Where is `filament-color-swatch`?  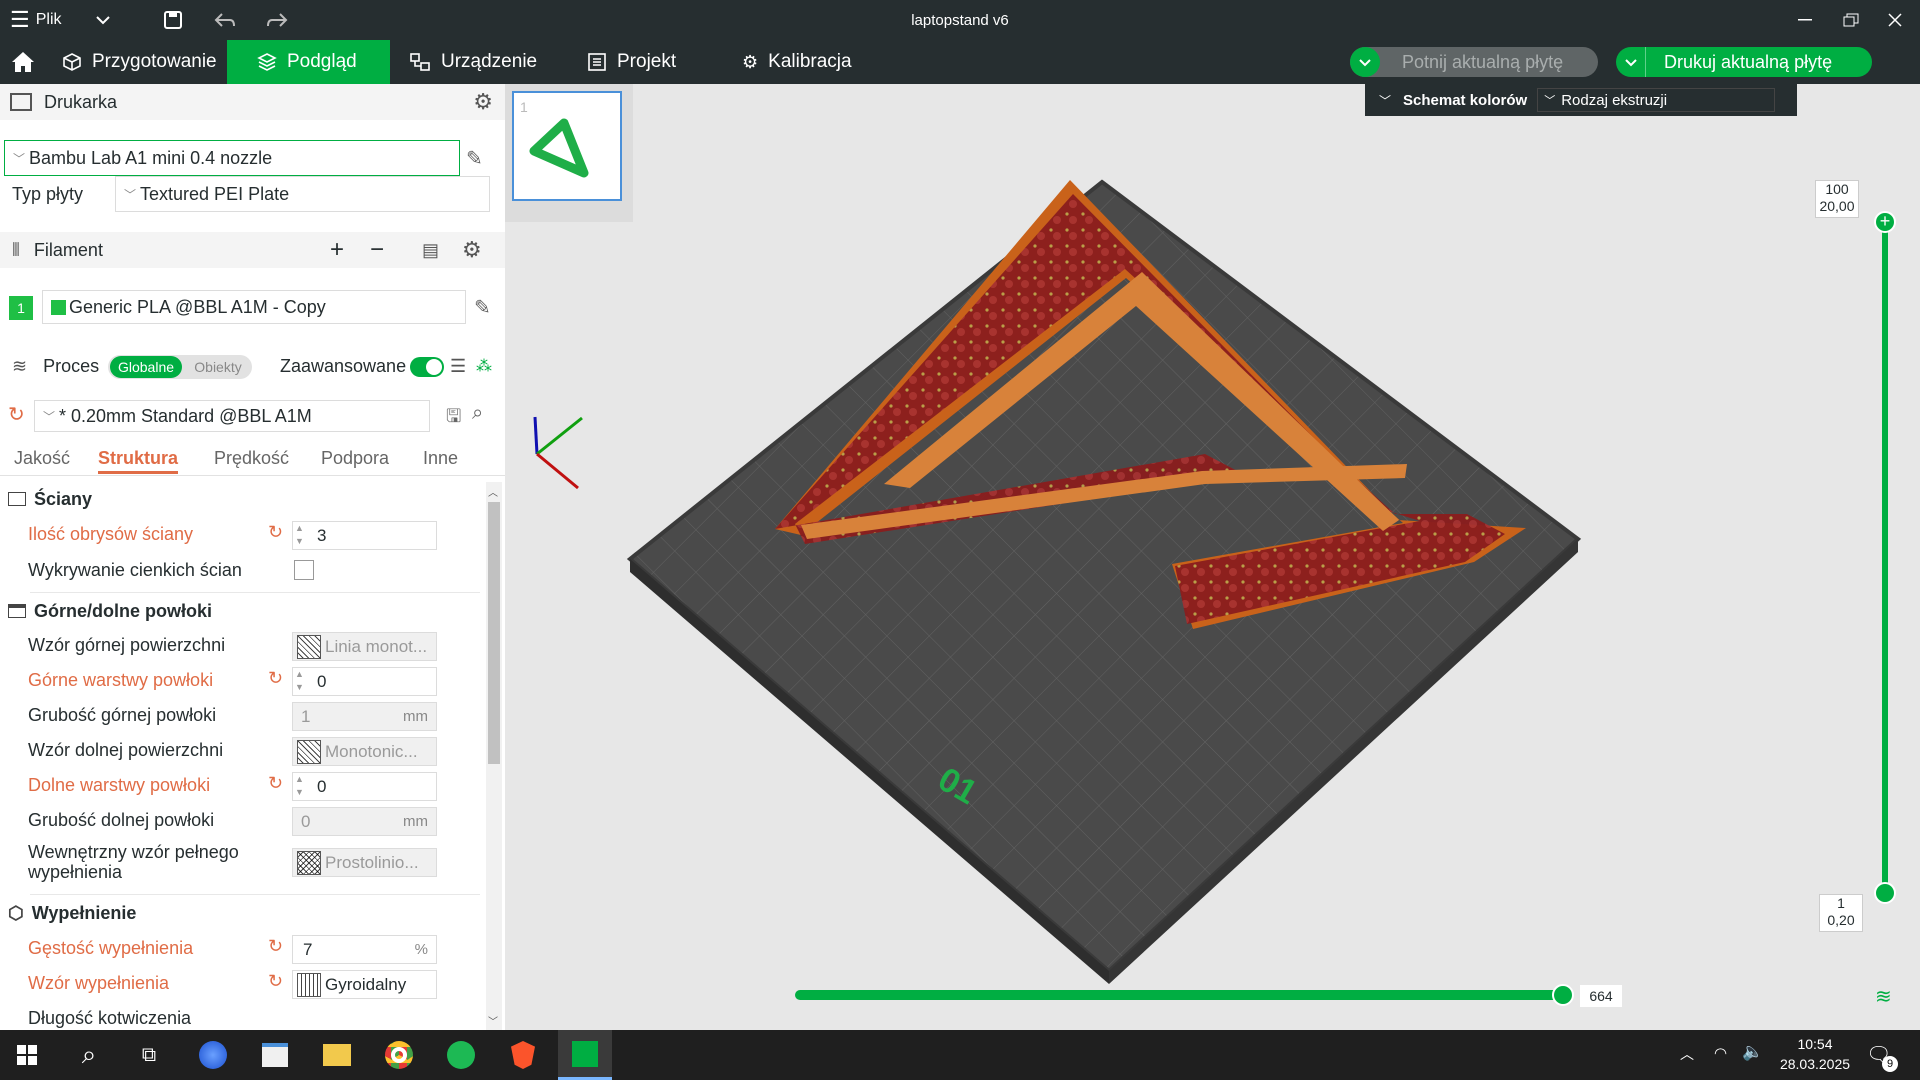
filament-color-swatch is located at coordinates (58, 307).